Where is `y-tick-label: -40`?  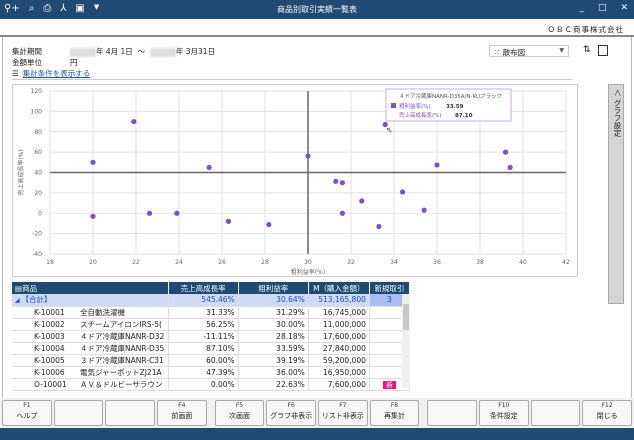 y-tick-label: -40 is located at coordinates (37, 254).